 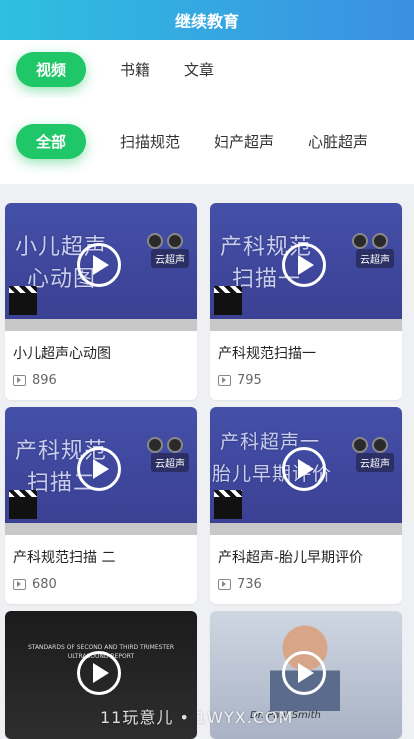 I want to click on content-type-tabs: 视频 书籍 文章, so click(x=207, y=69).